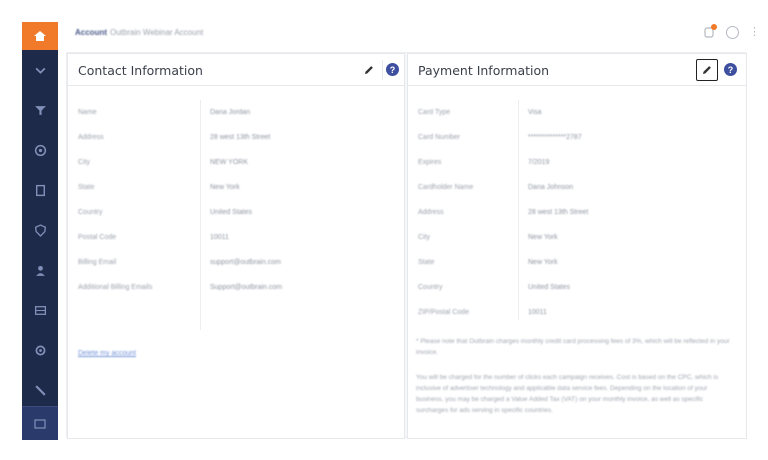 This screenshot has height=460, width=768. Describe the element at coordinates (577, 188) in the screenshot. I see `info-row: Cardholder Name Dana Johnson` at that location.